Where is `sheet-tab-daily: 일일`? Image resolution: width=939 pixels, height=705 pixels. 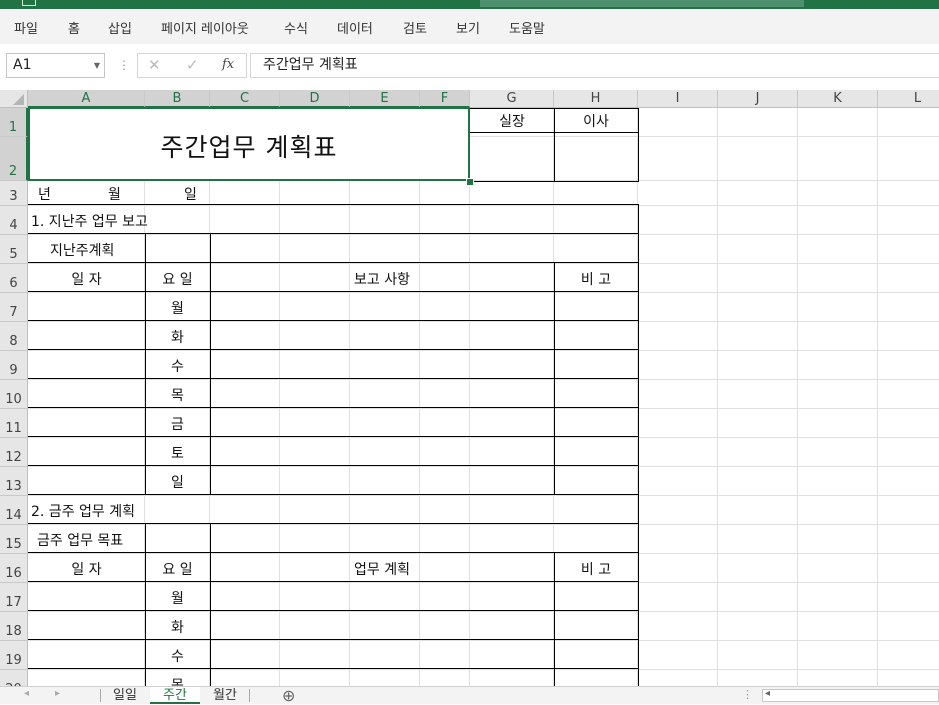
sheet-tab-daily: 일일 is located at coordinates (125, 695).